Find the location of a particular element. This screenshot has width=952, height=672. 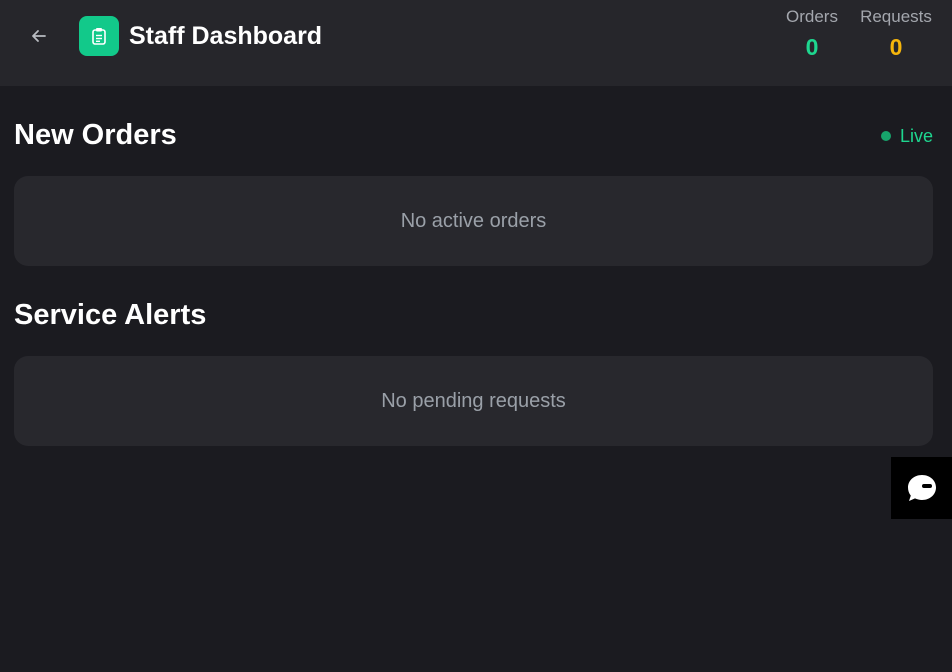

app-logo is located at coordinates (99, 36).